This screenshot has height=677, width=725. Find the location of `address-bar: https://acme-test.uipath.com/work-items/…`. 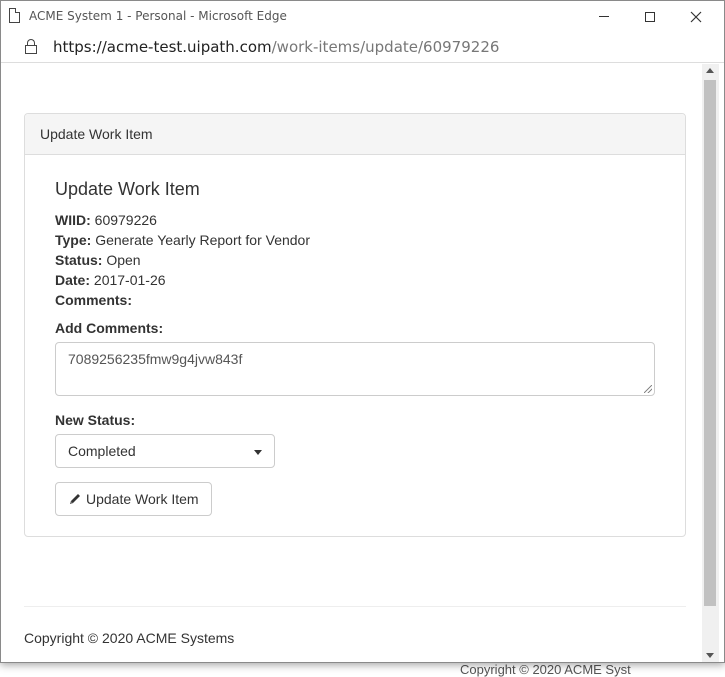

address-bar: https://acme-test.uipath.com/work-items/… is located at coordinates (362, 47).